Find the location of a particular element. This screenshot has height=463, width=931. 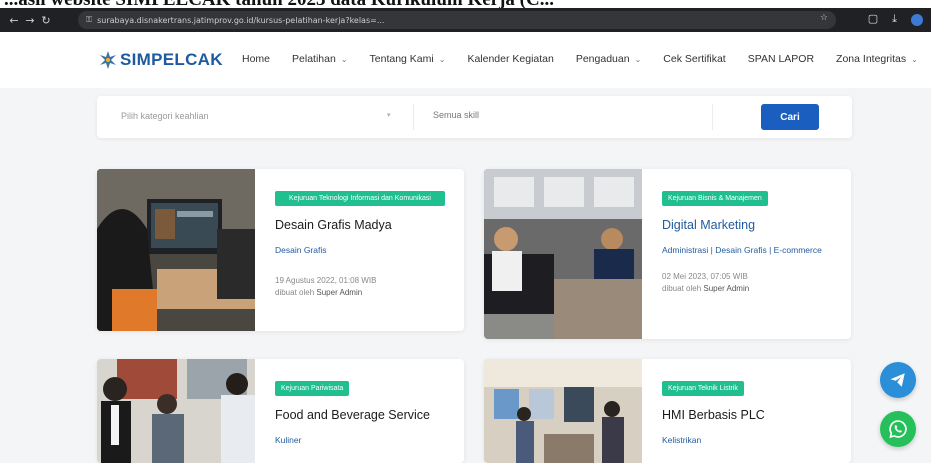

logo-icon is located at coordinates (108, 60).